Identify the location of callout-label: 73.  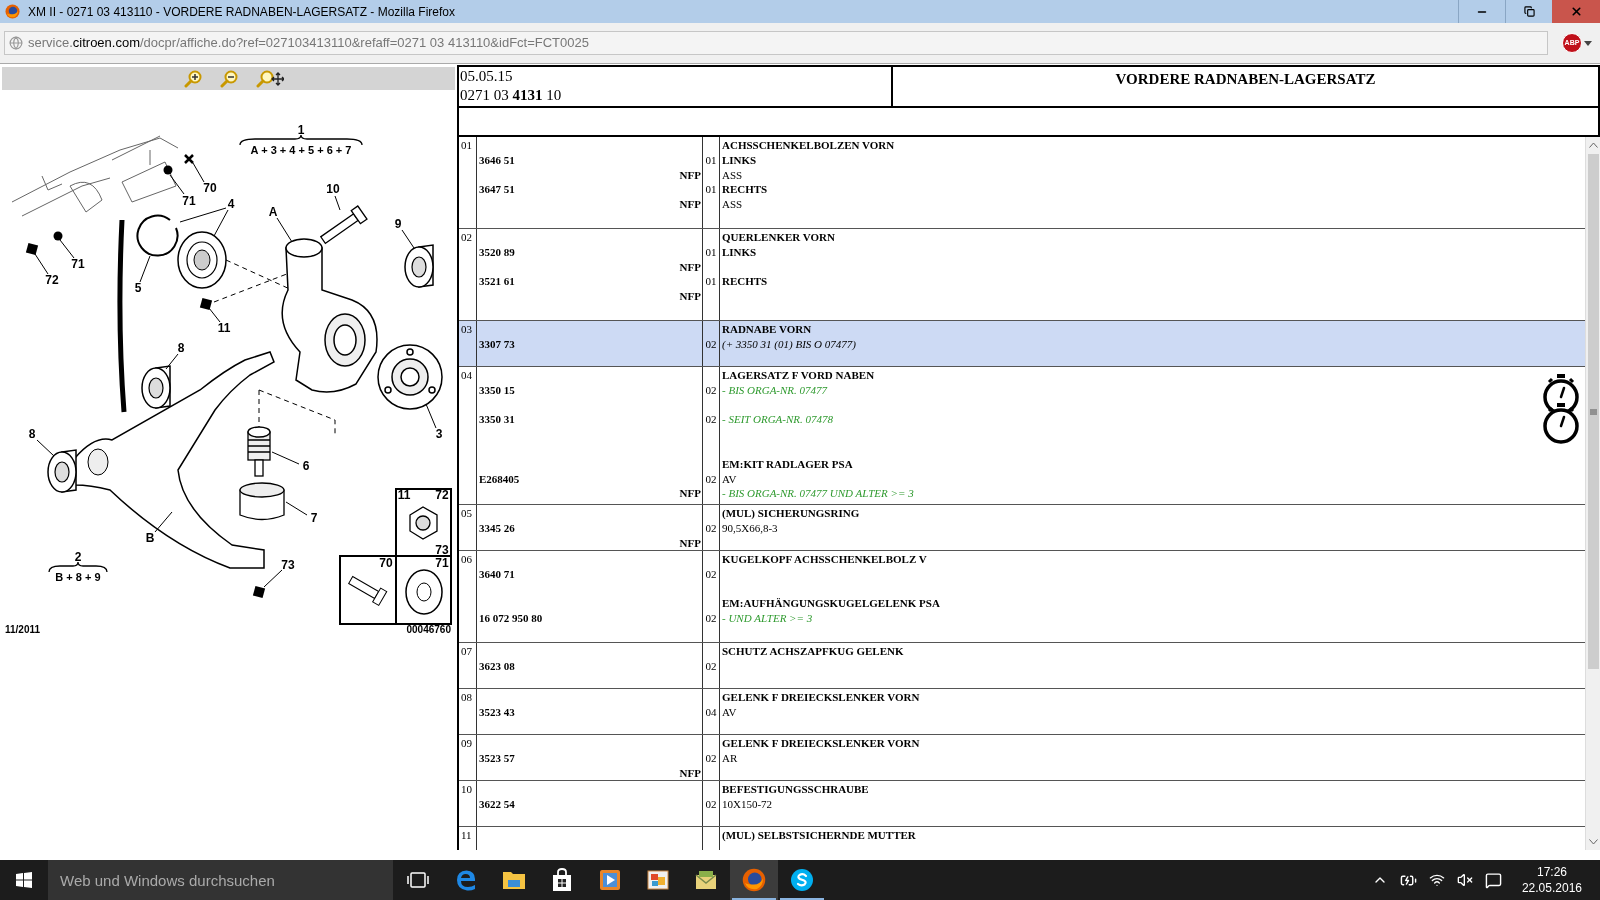
(288, 565).